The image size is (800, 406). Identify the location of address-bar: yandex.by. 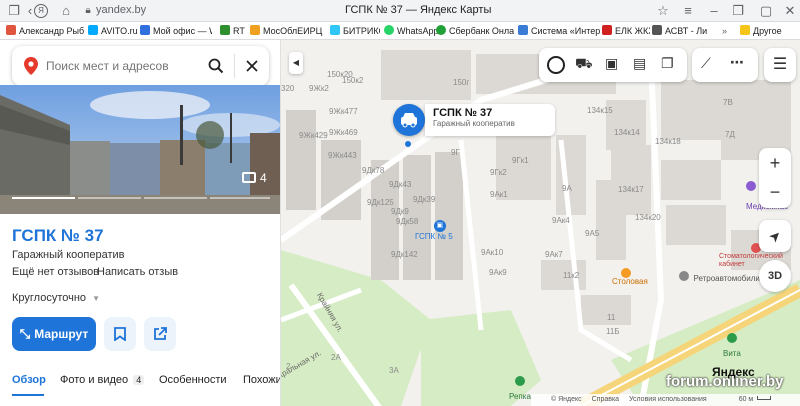
(121, 10).